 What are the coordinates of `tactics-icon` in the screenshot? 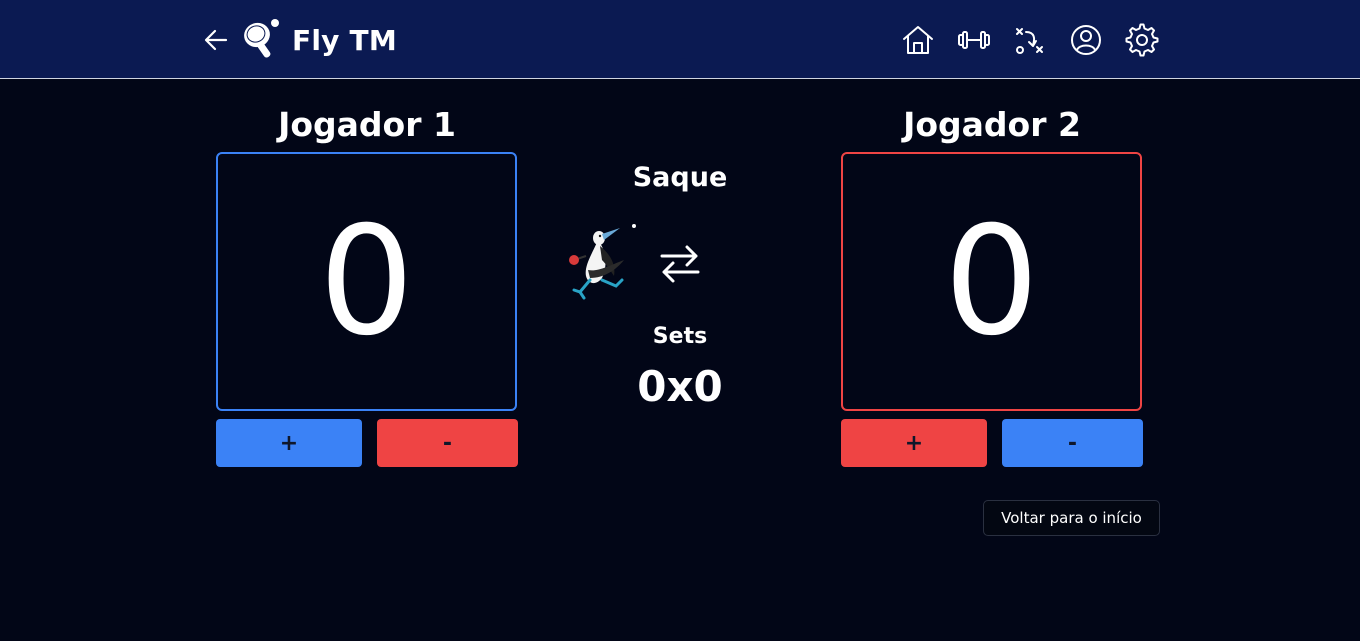 It's located at (1029, 41).